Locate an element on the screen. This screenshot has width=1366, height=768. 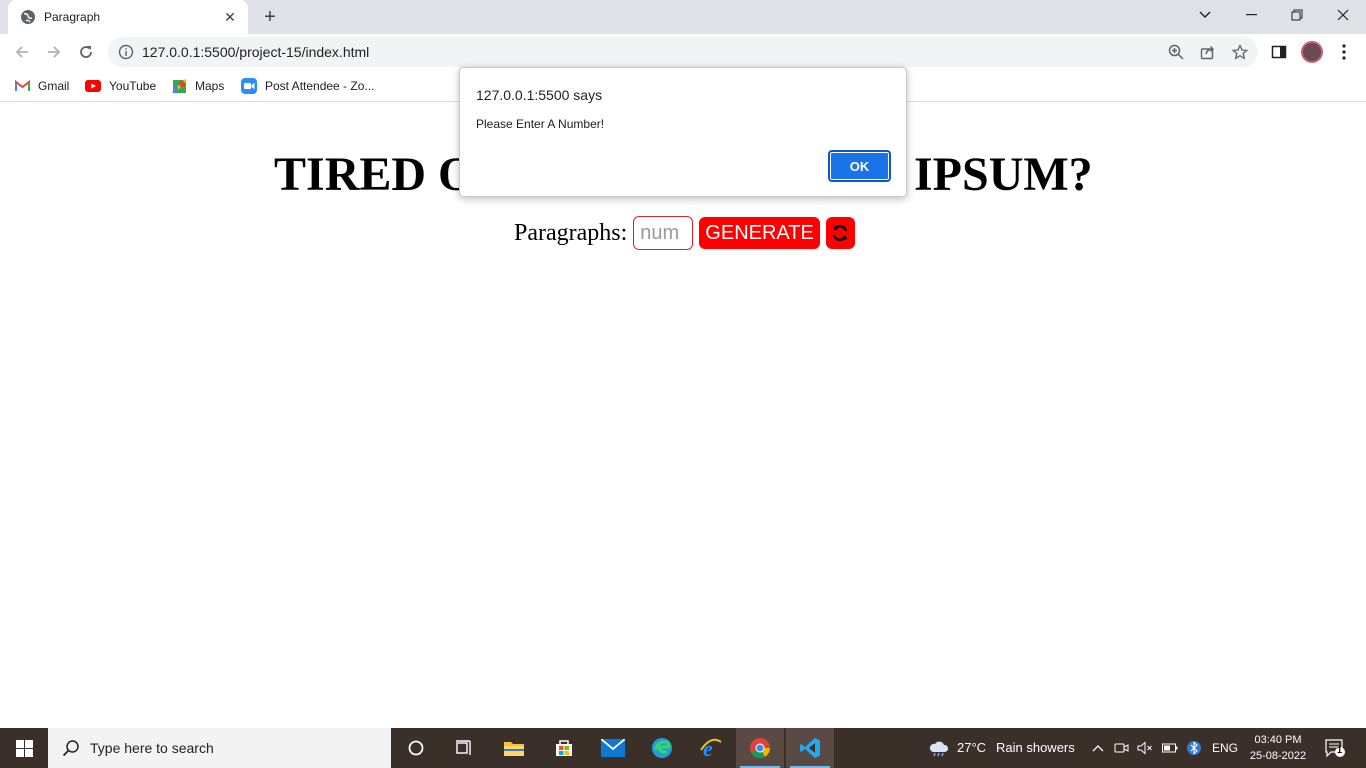
start-button is located at coordinates (24, 748).